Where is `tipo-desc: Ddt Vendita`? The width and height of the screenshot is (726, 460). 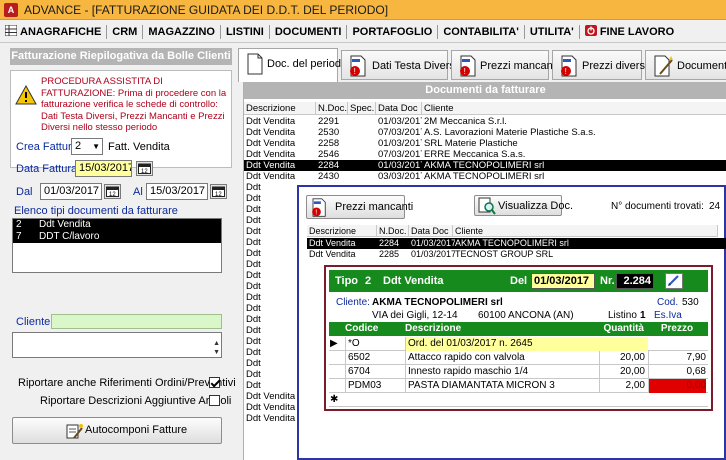 tipo-desc: Ddt Vendita is located at coordinates (413, 281).